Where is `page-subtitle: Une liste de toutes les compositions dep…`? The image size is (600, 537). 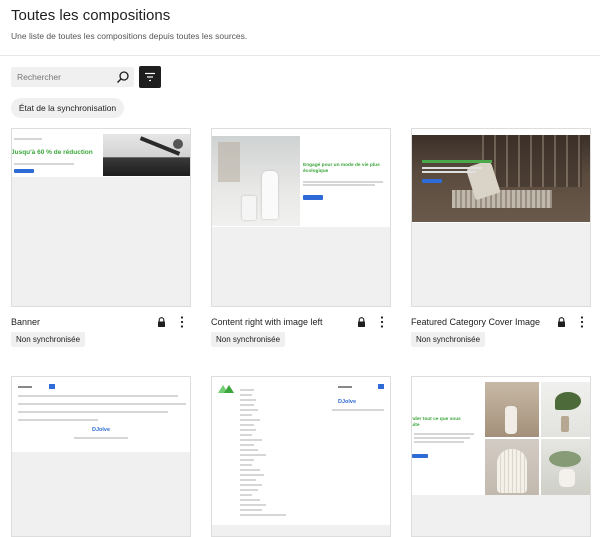 page-subtitle: Une liste de toutes les compositions dep… is located at coordinates (129, 36).